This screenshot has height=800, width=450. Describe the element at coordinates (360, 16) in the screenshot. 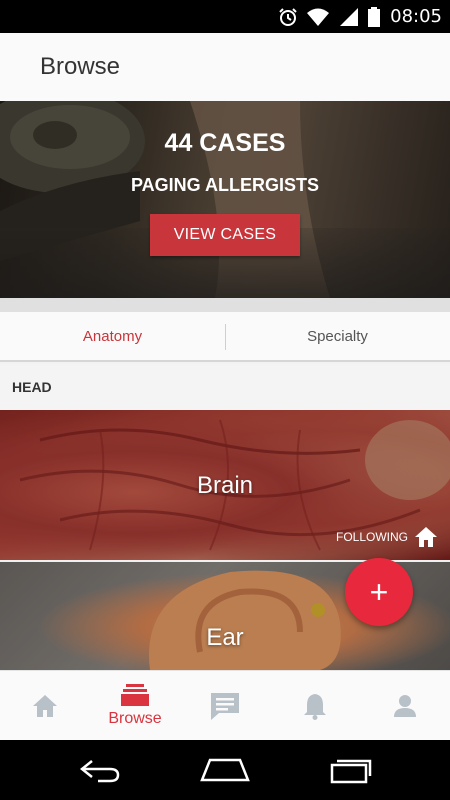

I see `status-icons: 08:05` at that location.